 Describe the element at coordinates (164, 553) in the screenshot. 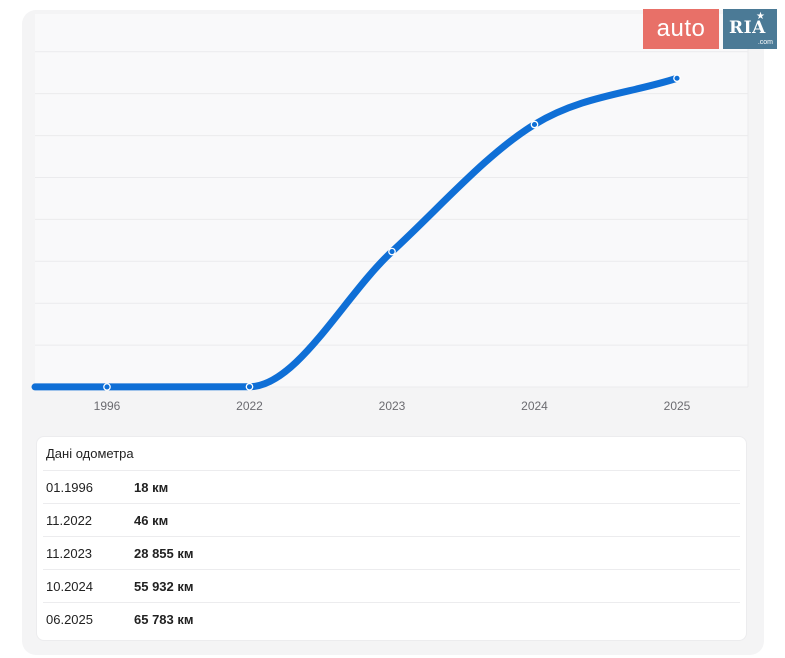

I see `row-mileage: 28 855 км` at that location.